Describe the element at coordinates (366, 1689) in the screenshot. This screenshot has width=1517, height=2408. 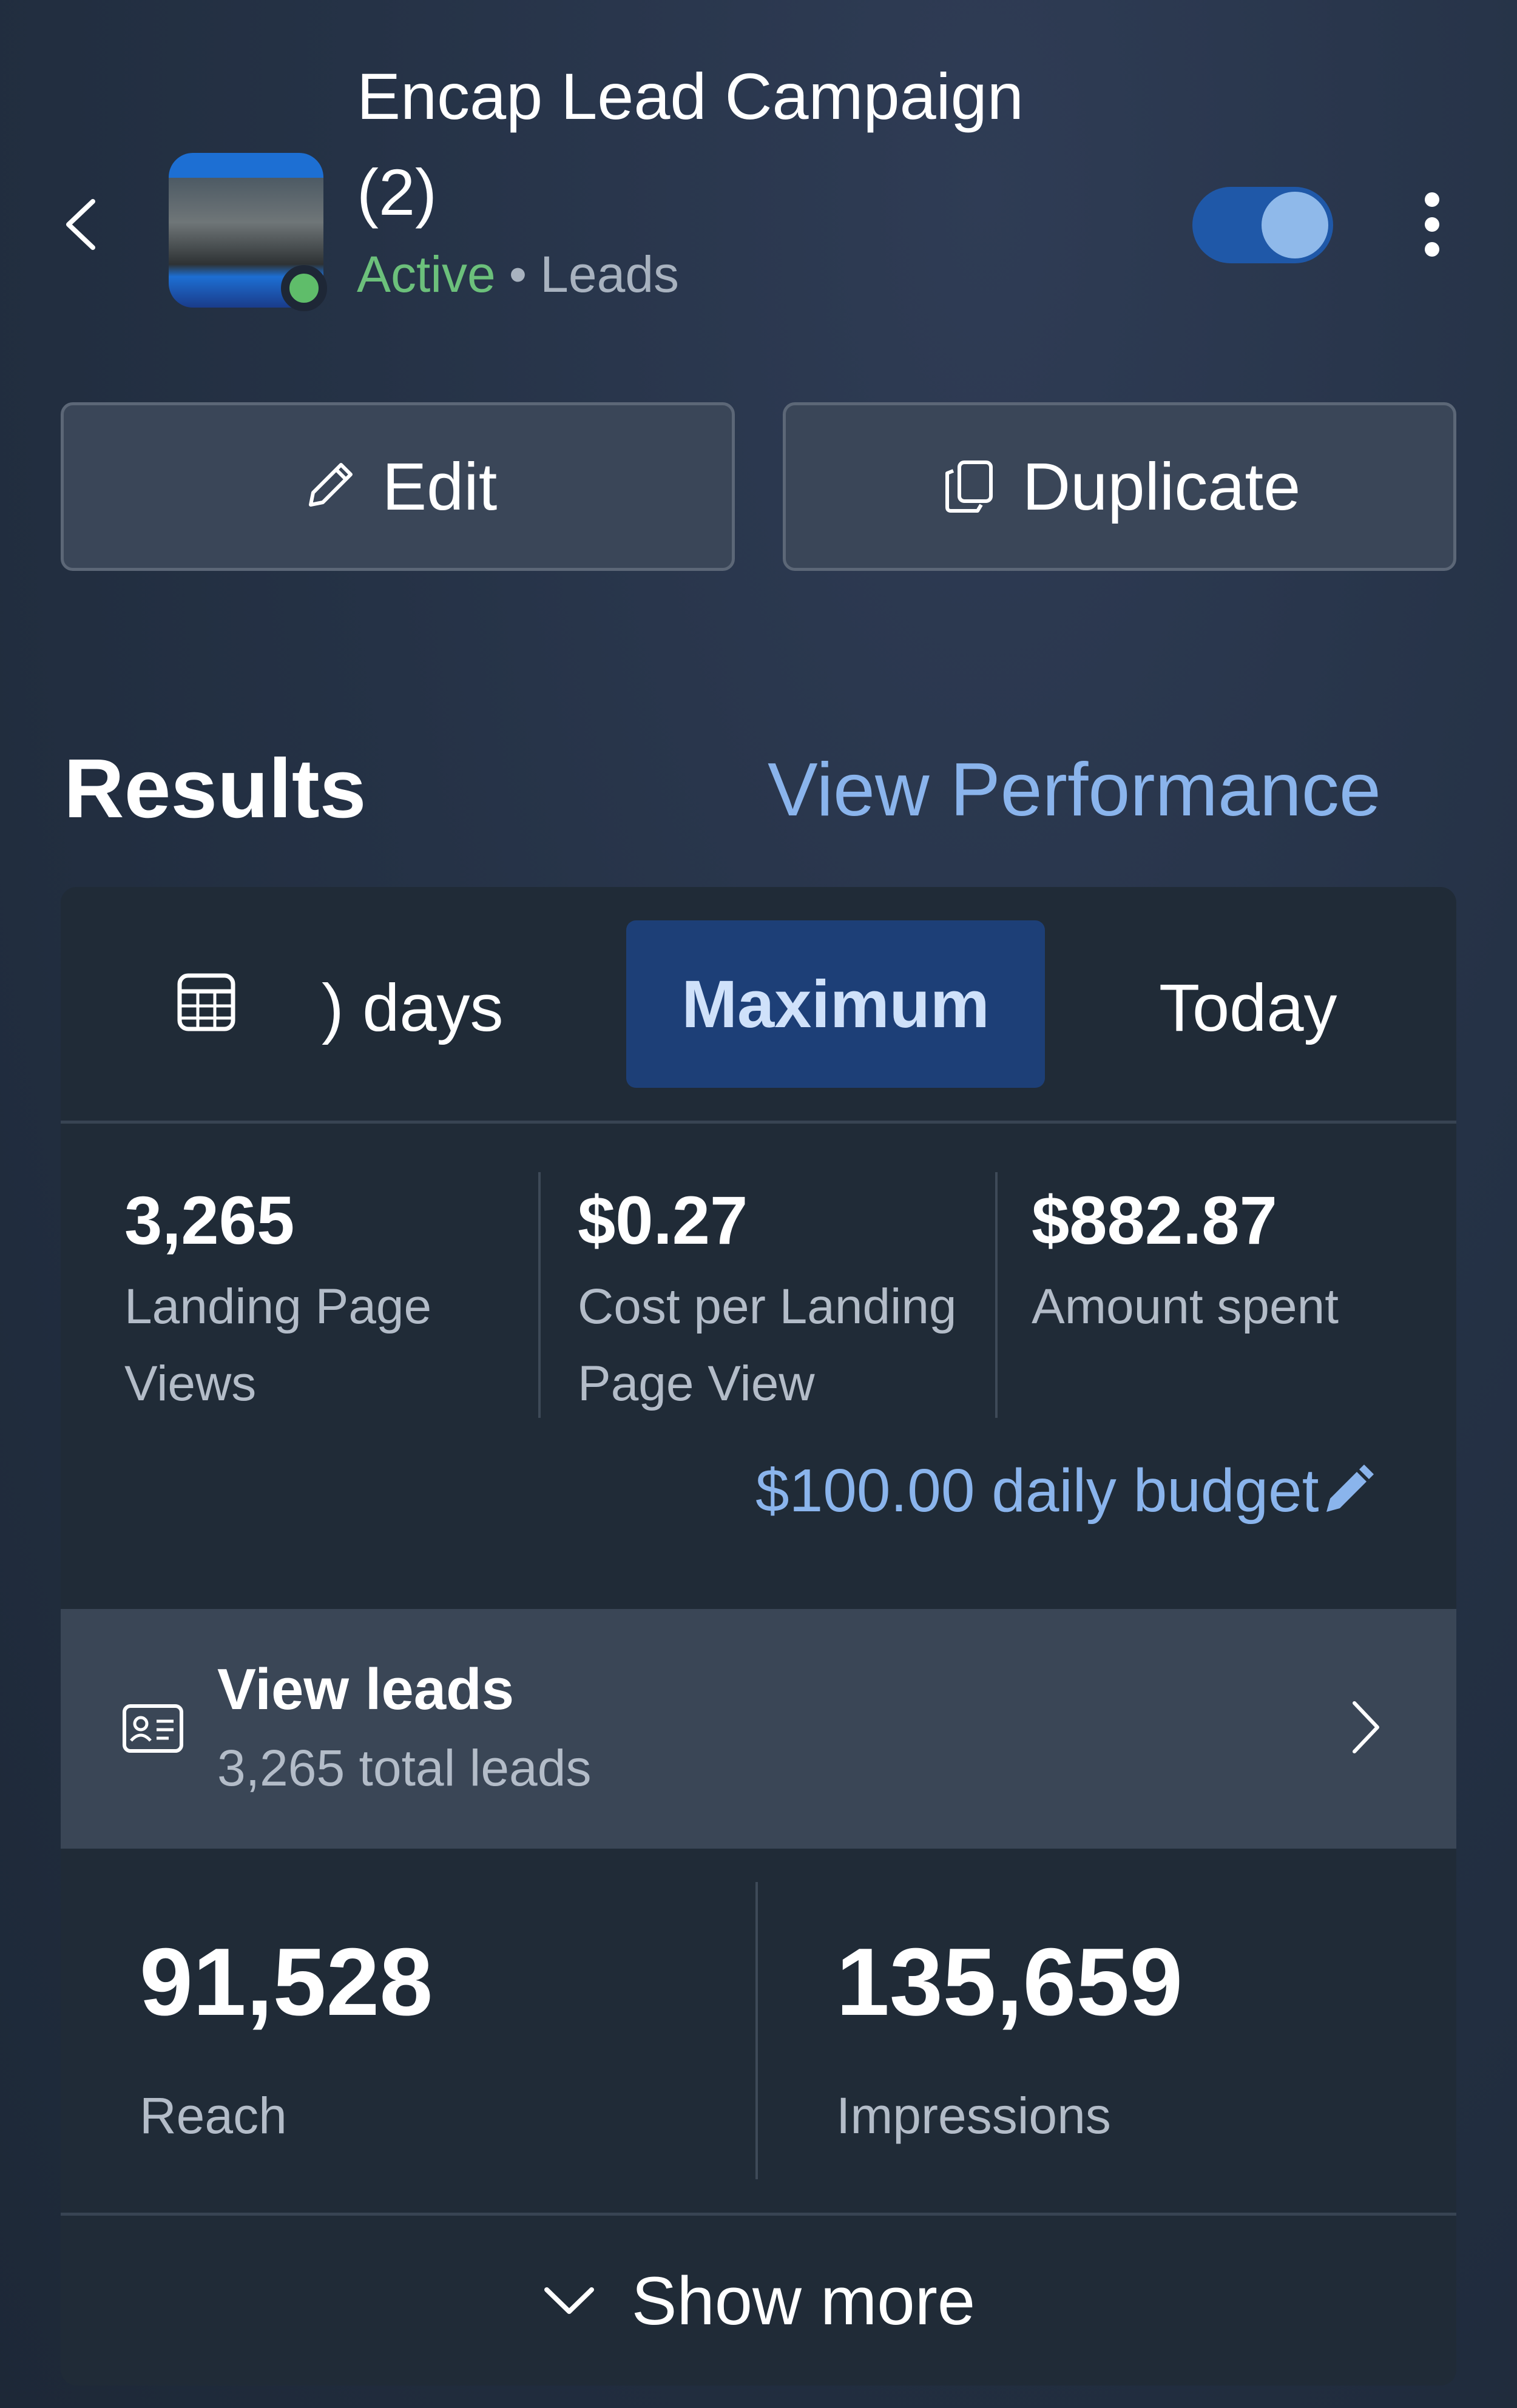
I see `view-leads-title: View leads` at that location.